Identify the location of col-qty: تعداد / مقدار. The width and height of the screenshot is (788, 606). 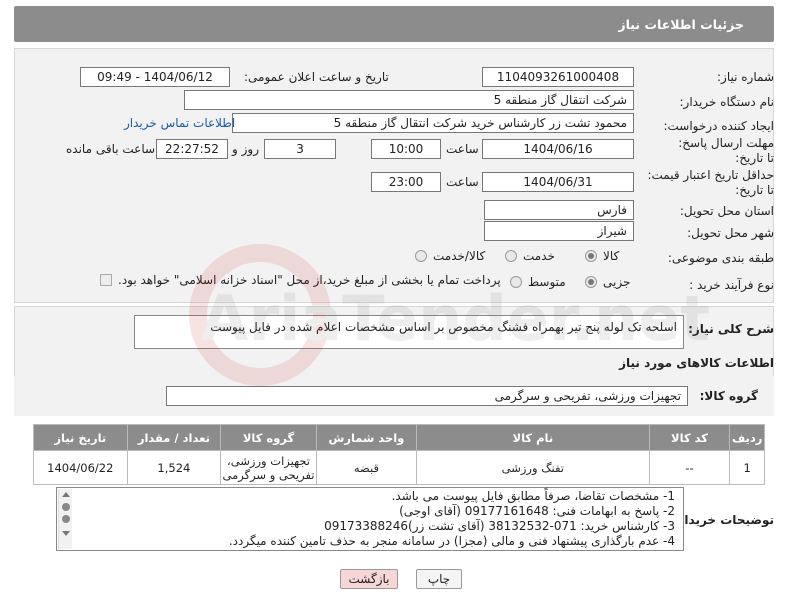
(174, 437).